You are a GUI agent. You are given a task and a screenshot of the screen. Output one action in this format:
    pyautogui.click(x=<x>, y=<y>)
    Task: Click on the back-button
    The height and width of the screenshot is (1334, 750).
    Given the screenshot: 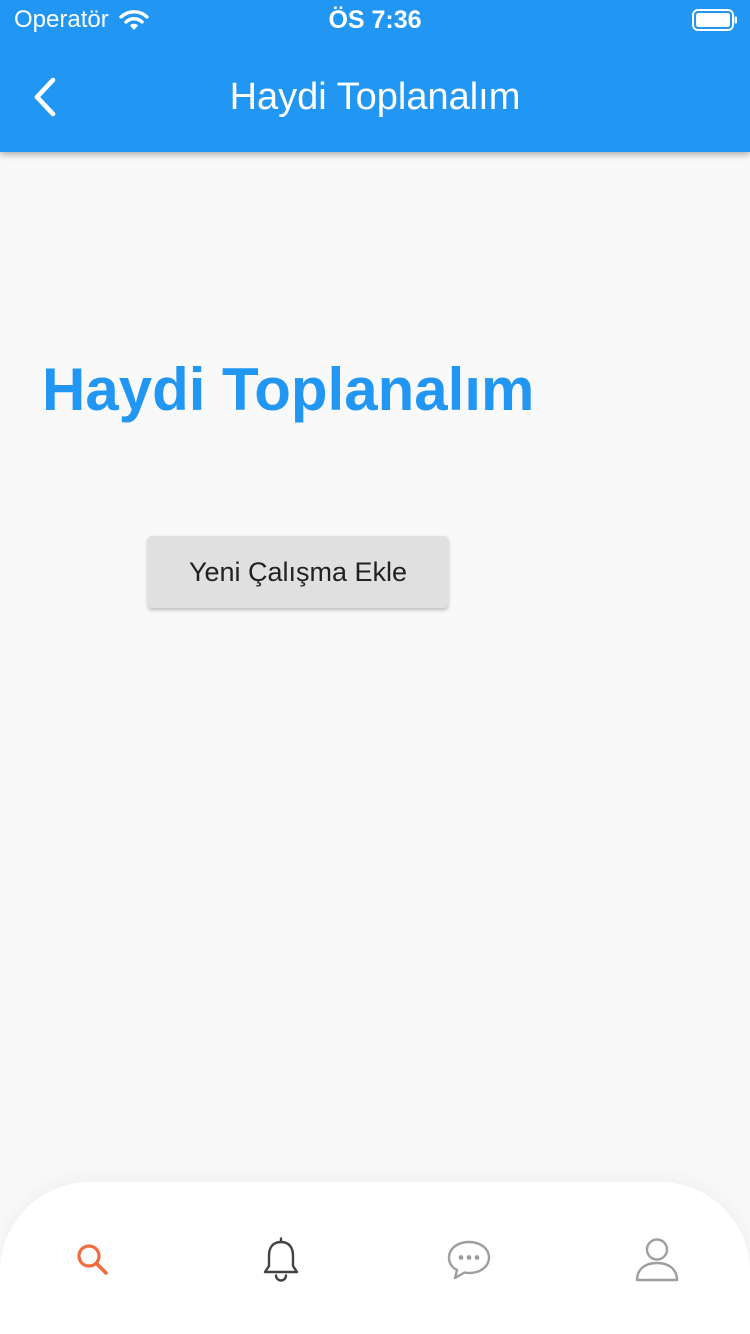 What is the action you would take?
    pyautogui.click(x=45, y=97)
    